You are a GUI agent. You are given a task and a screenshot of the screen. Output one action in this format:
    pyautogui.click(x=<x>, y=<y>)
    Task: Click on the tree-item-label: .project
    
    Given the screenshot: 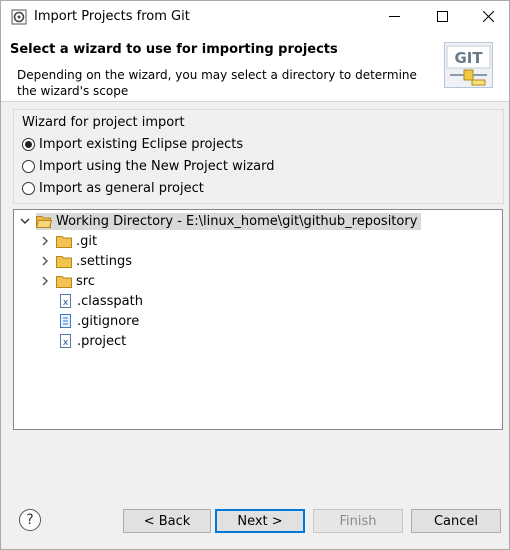 What is the action you would take?
    pyautogui.click(x=102, y=341)
    